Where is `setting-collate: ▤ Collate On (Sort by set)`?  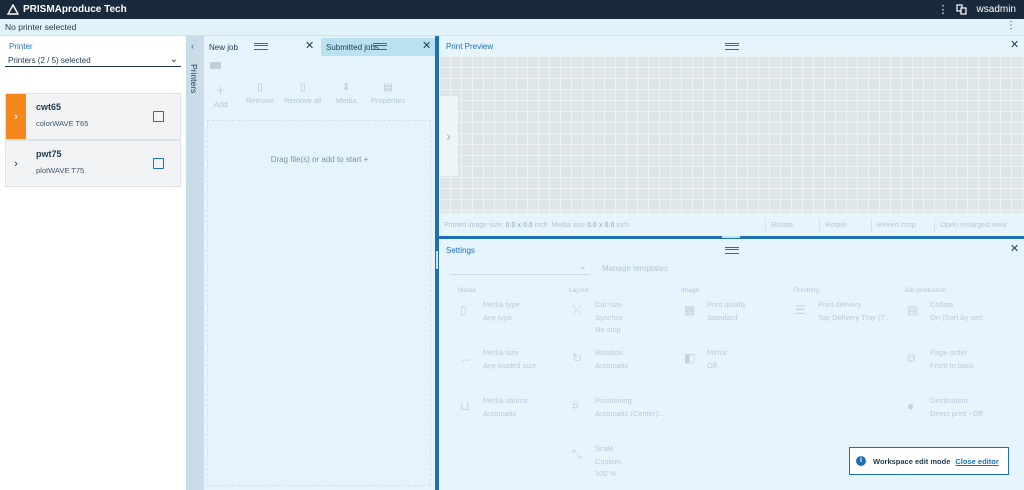 setting-collate: ▤ Collate On (Sort by set) is located at coordinates (954, 313).